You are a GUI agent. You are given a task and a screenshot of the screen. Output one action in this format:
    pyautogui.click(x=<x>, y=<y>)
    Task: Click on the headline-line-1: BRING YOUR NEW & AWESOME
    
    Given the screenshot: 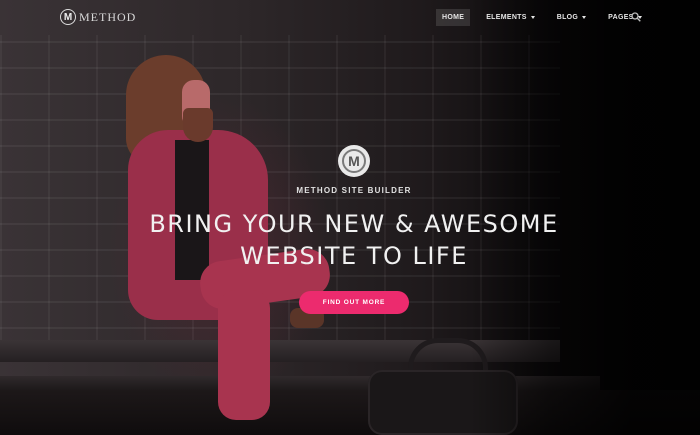 What is the action you would take?
    pyautogui.click(x=354, y=224)
    